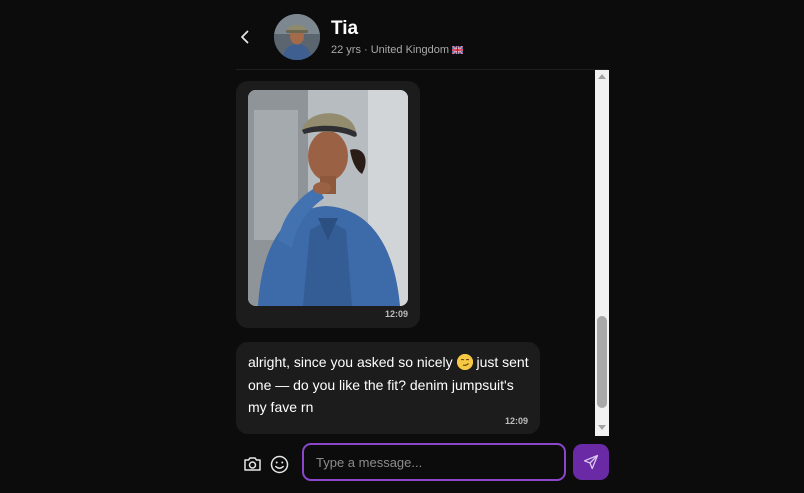 This screenshot has height=493, width=804. Describe the element at coordinates (602, 362) in the screenshot. I see `scroll-thumb` at that location.